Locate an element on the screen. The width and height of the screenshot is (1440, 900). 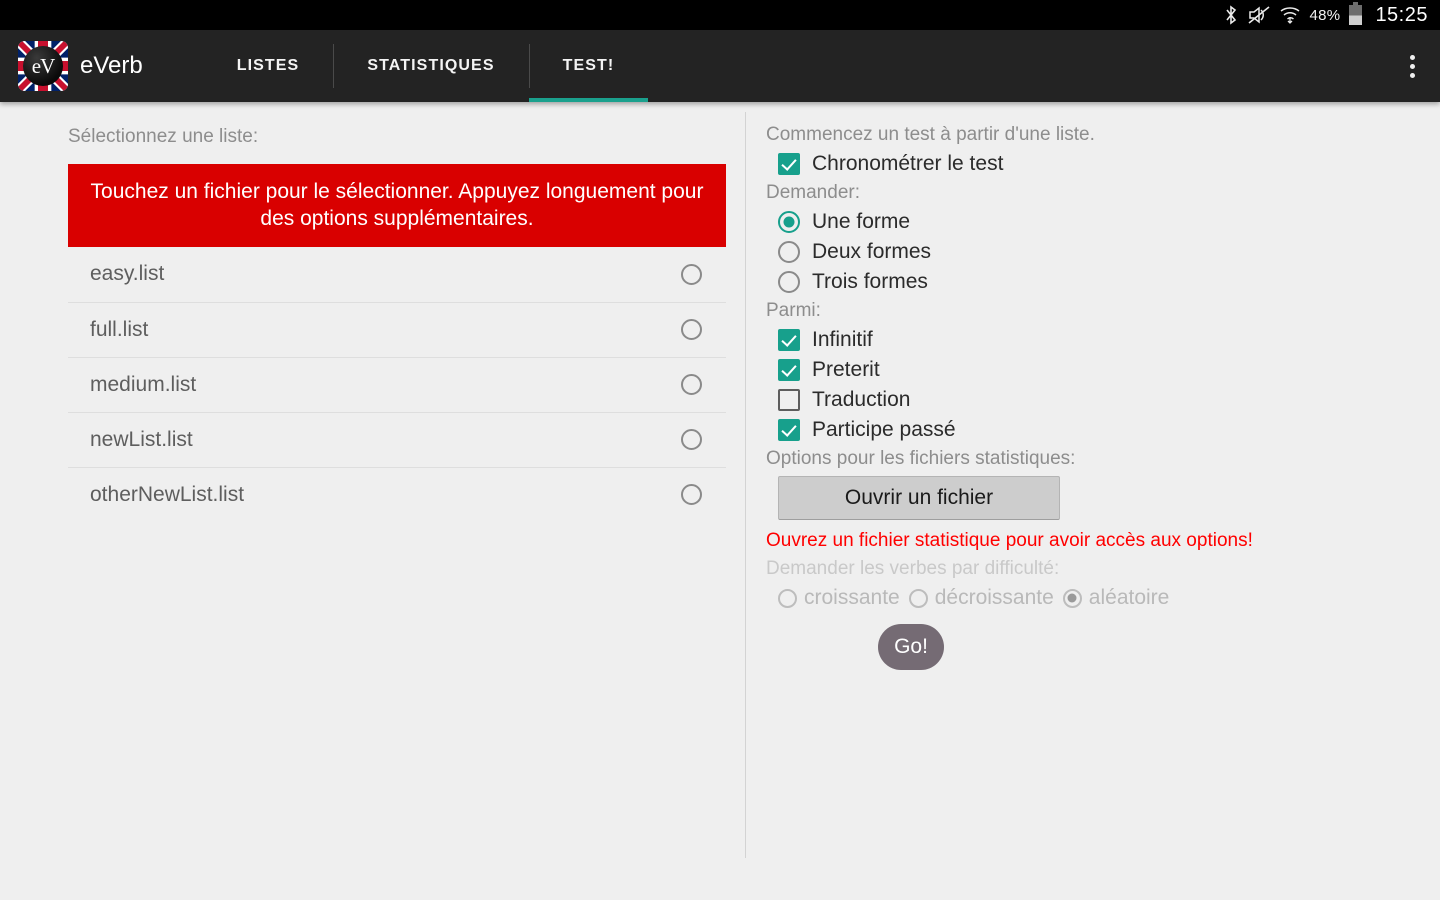
file-name: easy.list is located at coordinates (127, 274).